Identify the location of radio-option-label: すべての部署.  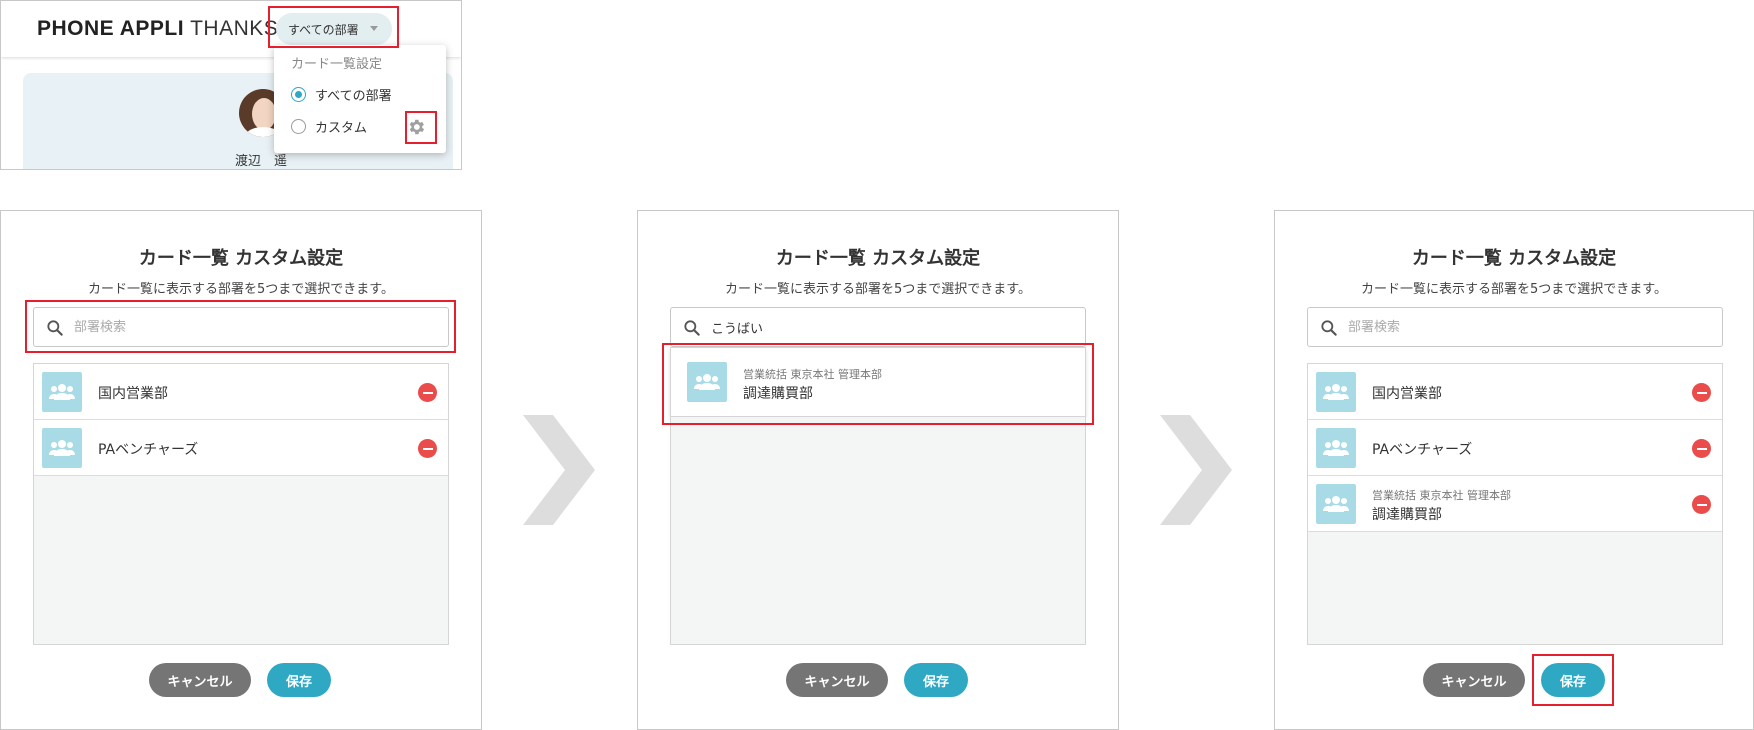
(353, 96).